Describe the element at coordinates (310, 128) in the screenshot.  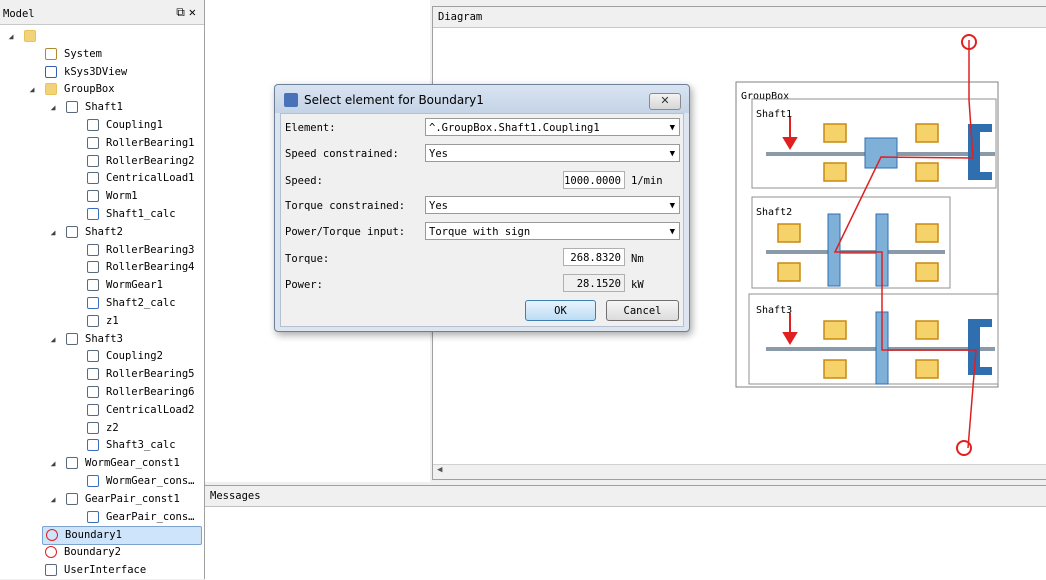
I see `element-label: Element:` at that location.